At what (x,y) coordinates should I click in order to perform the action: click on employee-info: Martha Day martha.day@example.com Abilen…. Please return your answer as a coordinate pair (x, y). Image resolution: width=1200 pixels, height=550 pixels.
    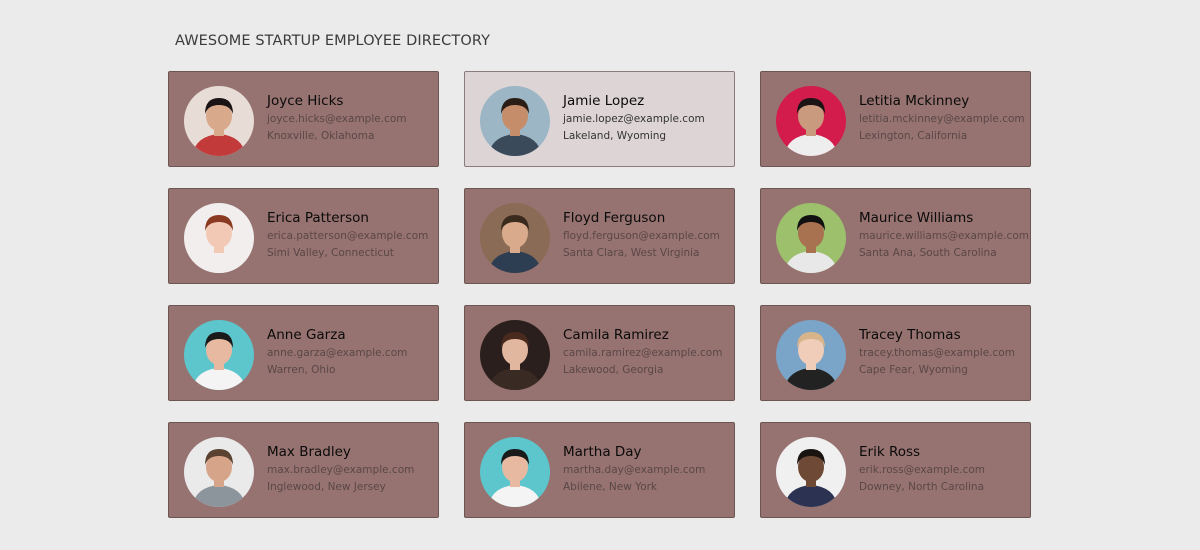
    Looking at the image, I should click on (646, 469).